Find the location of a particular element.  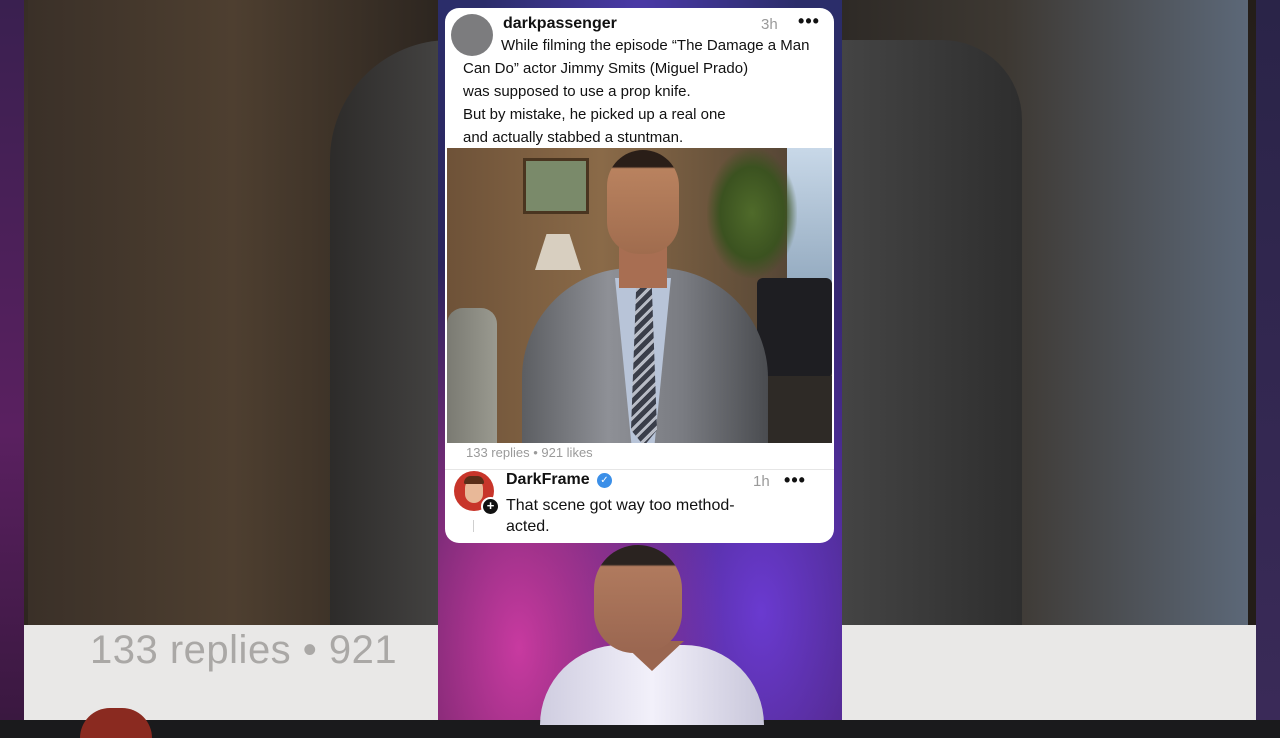

image-chair is located at coordinates (472, 375).